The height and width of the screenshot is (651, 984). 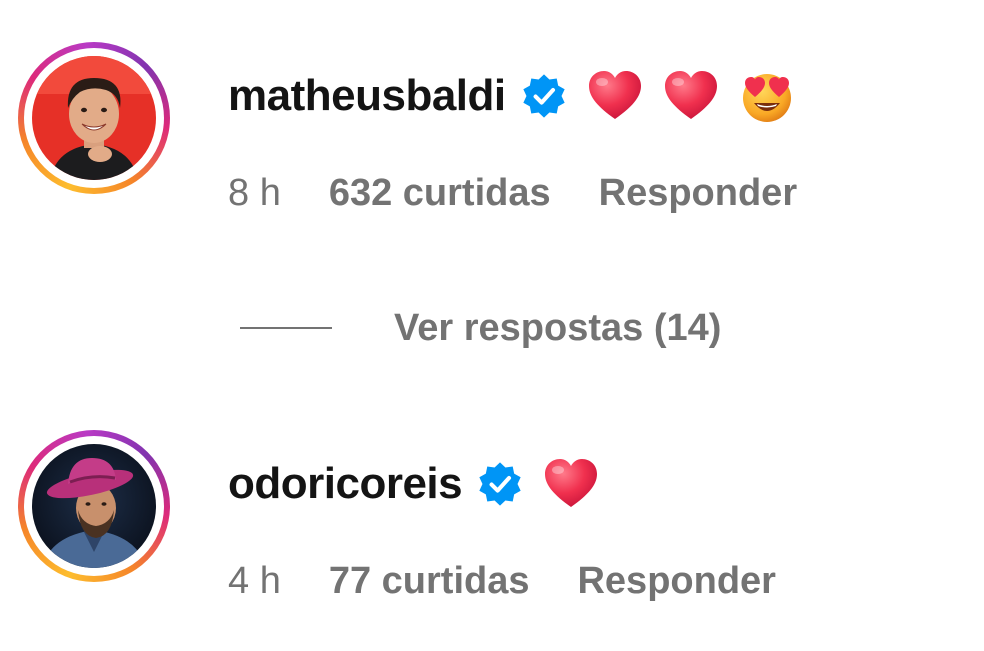 I want to click on comment-likes-count: 632 curtidas, so click(x=440, y=193).